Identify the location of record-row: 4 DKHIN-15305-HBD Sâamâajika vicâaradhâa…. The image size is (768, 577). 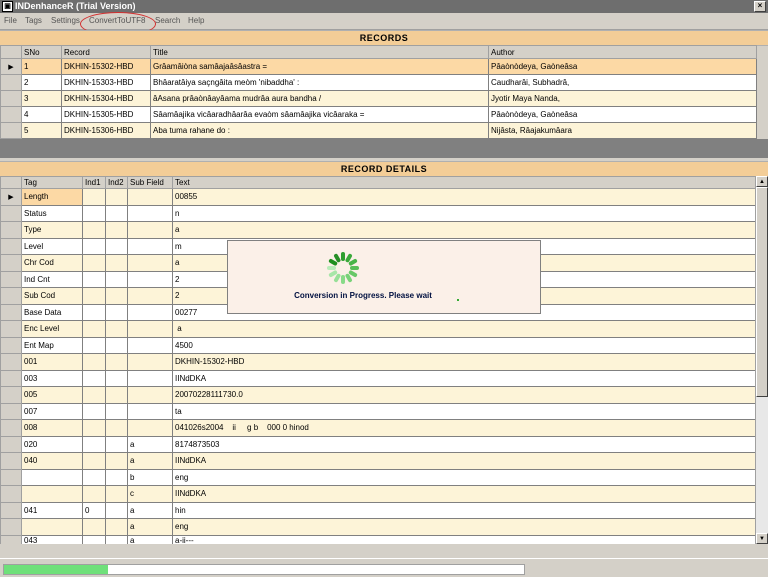
(378, 114).